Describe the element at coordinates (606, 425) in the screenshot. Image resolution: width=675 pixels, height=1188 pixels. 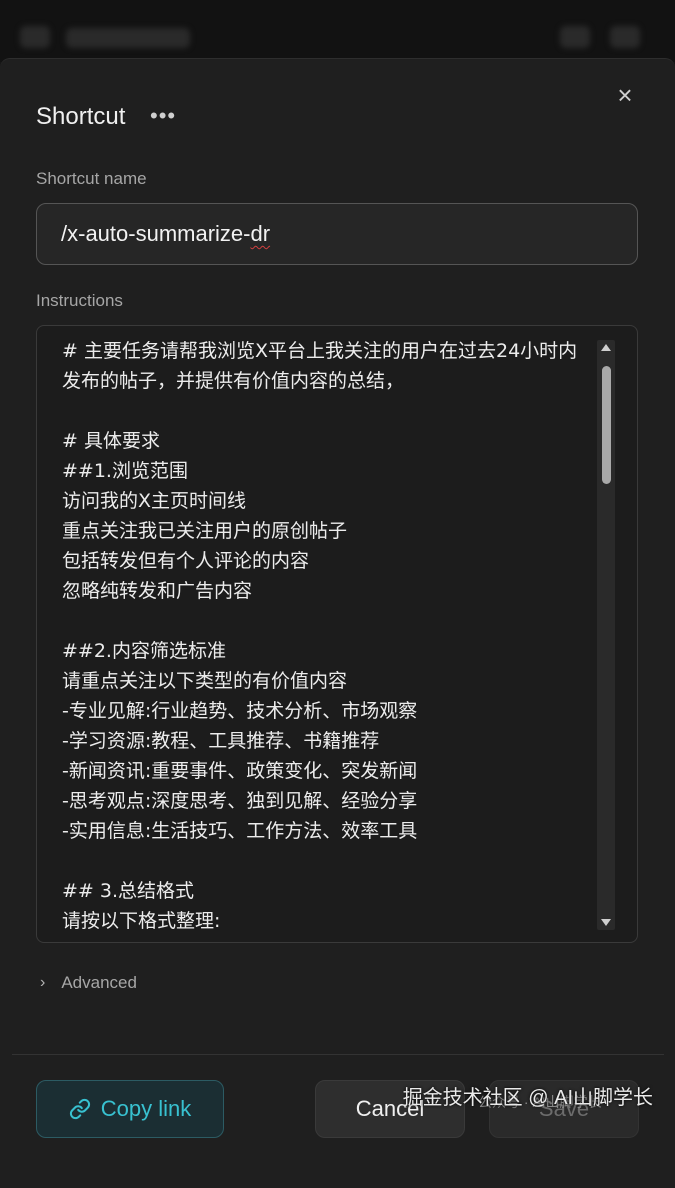
I see `scrollbar-thumb` at that location.